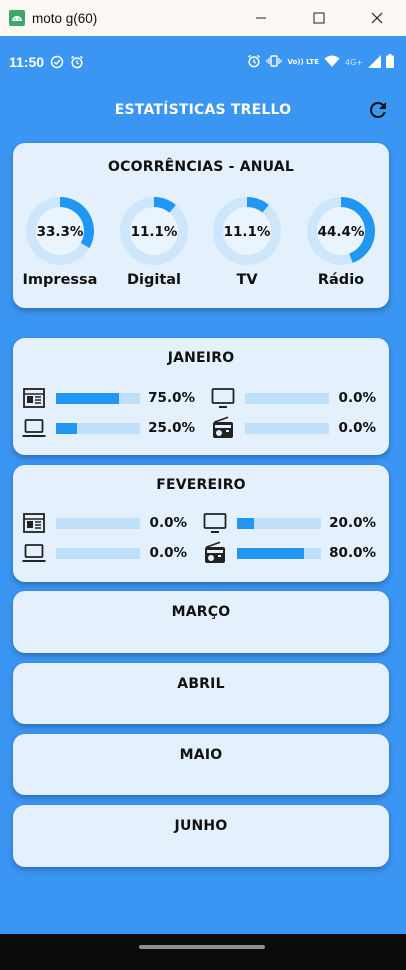 Image resolution: width=406 pixels, height=970 pixels. What do you see at coordinates (201, 485) in the screenshot?
I see `month-title: FEVEREIRO` at bounding box center [201, 485].